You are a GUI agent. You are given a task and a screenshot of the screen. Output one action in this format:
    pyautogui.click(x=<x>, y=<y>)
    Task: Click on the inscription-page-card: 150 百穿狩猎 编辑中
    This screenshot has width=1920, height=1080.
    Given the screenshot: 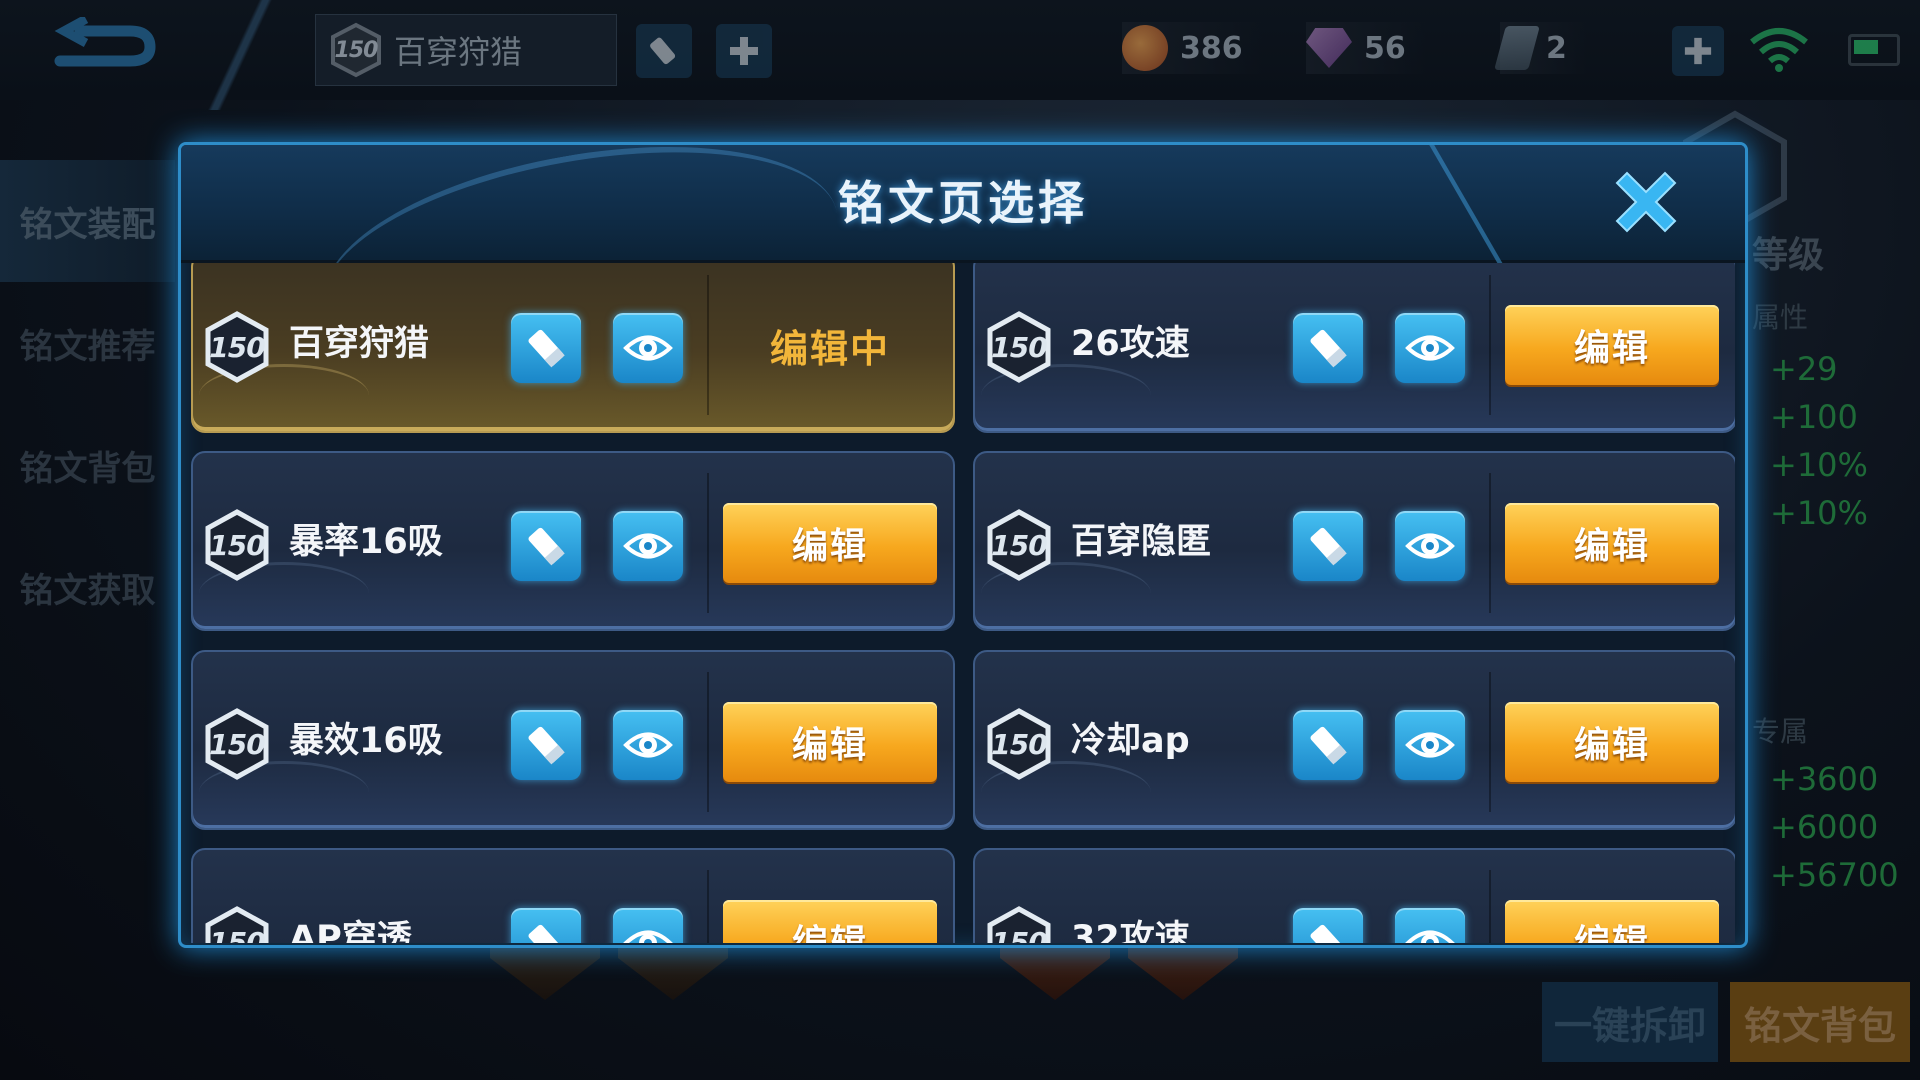 What is the action you would take?
    pyautogui.click(x=573, y=348)
    